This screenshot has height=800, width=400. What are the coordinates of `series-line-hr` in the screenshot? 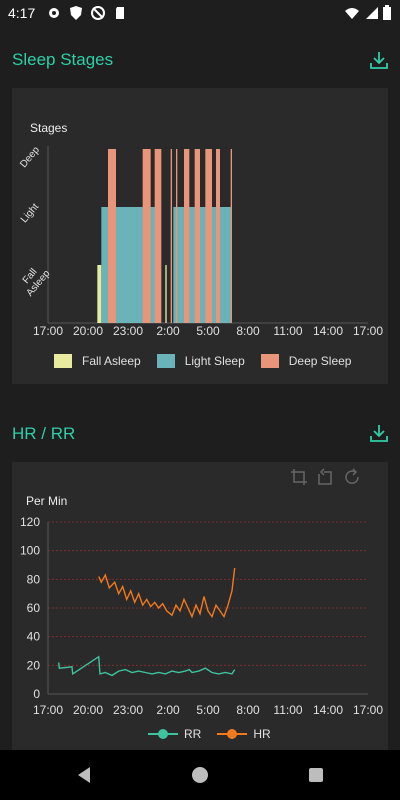 It's located at (167, 593).